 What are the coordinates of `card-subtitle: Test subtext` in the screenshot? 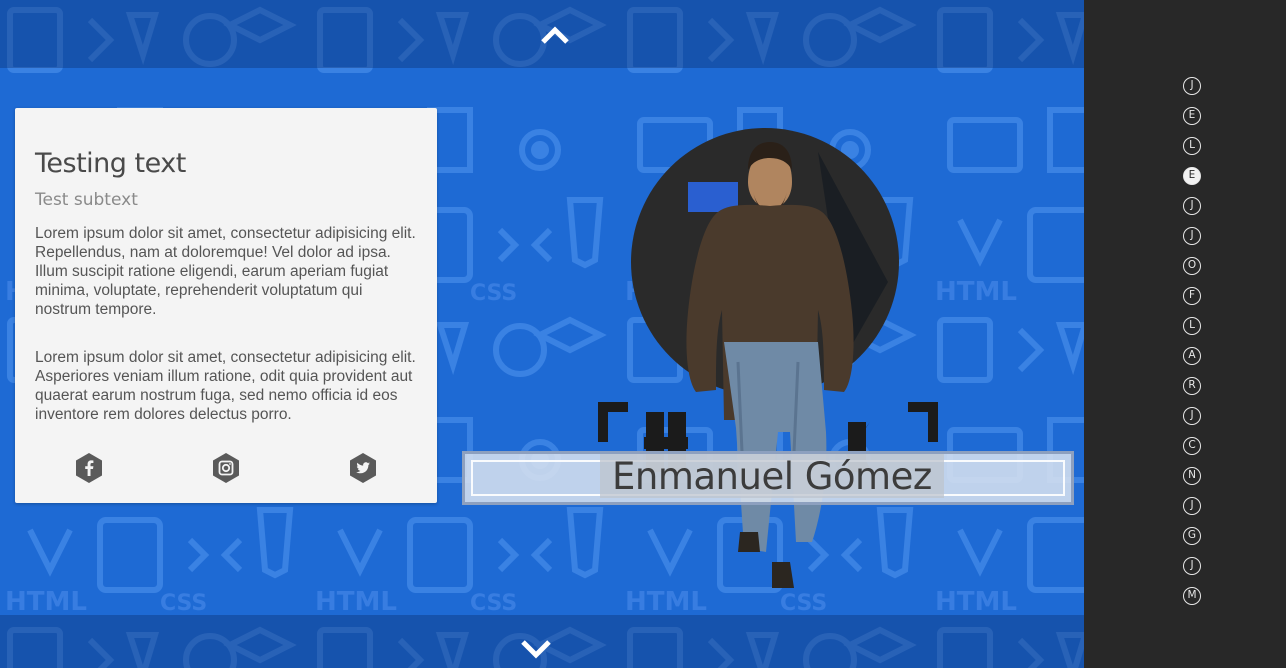 It's located at (86, 200).